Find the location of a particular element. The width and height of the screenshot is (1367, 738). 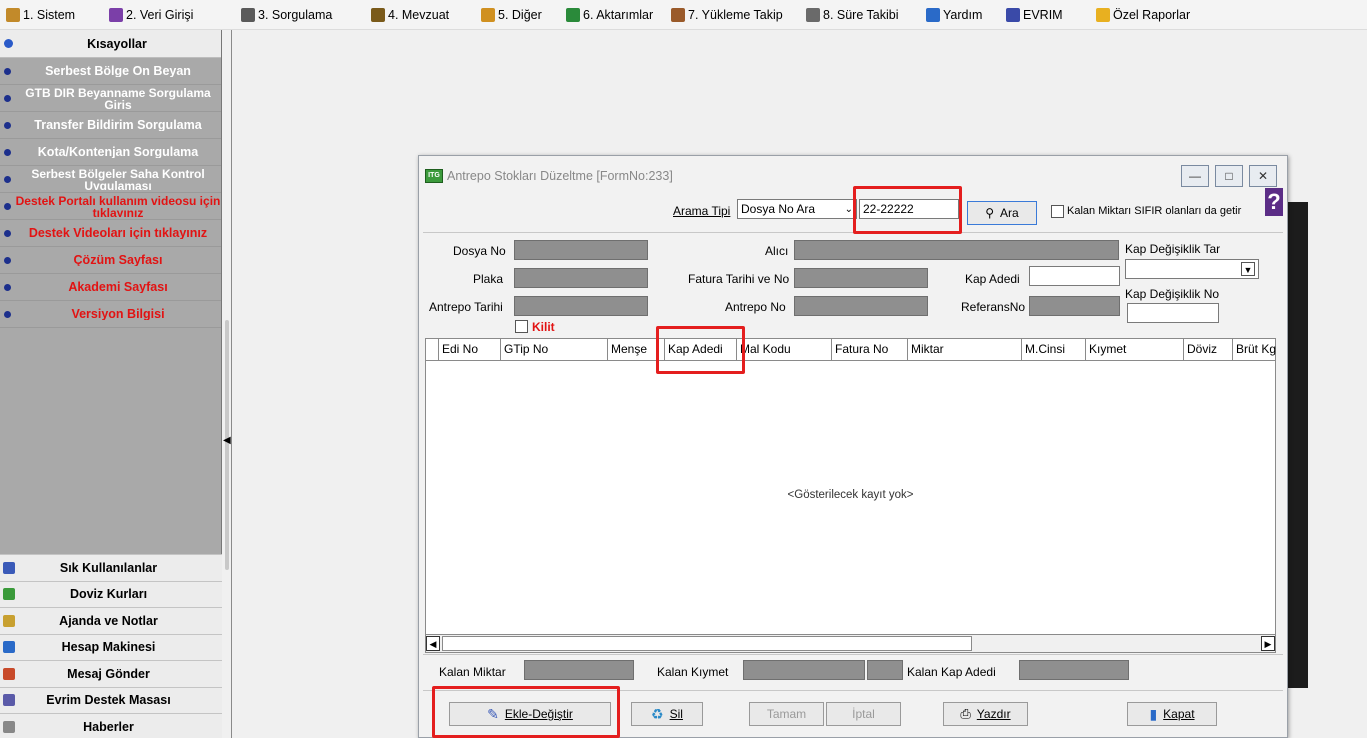

sidebar-panel: Haberler is located at coordinates (111, 725).